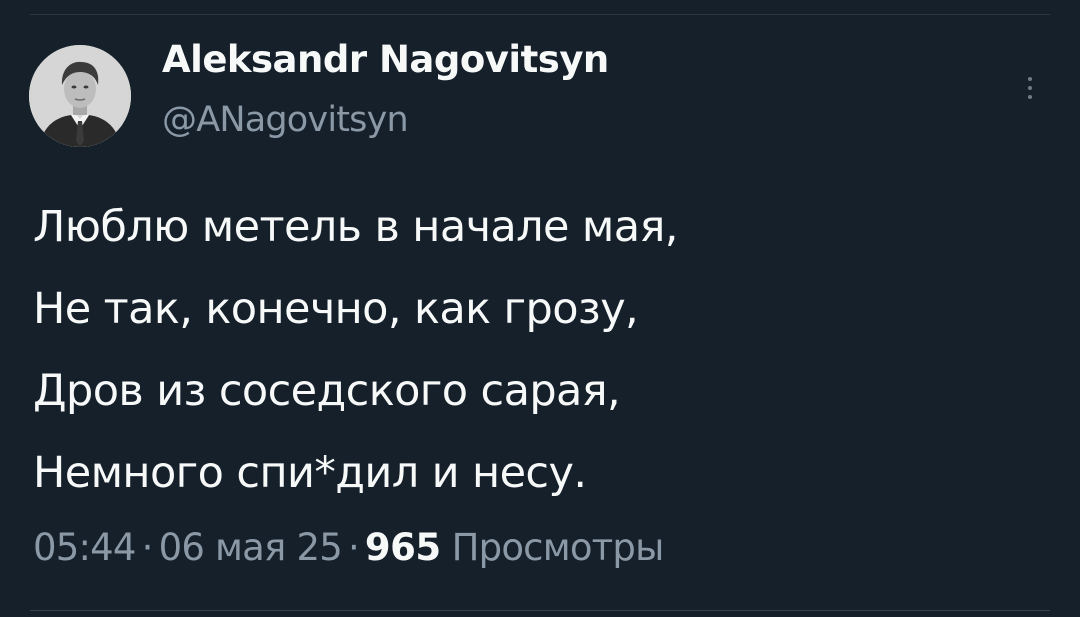  I want to click on more-options-button, so click(1030, 88).